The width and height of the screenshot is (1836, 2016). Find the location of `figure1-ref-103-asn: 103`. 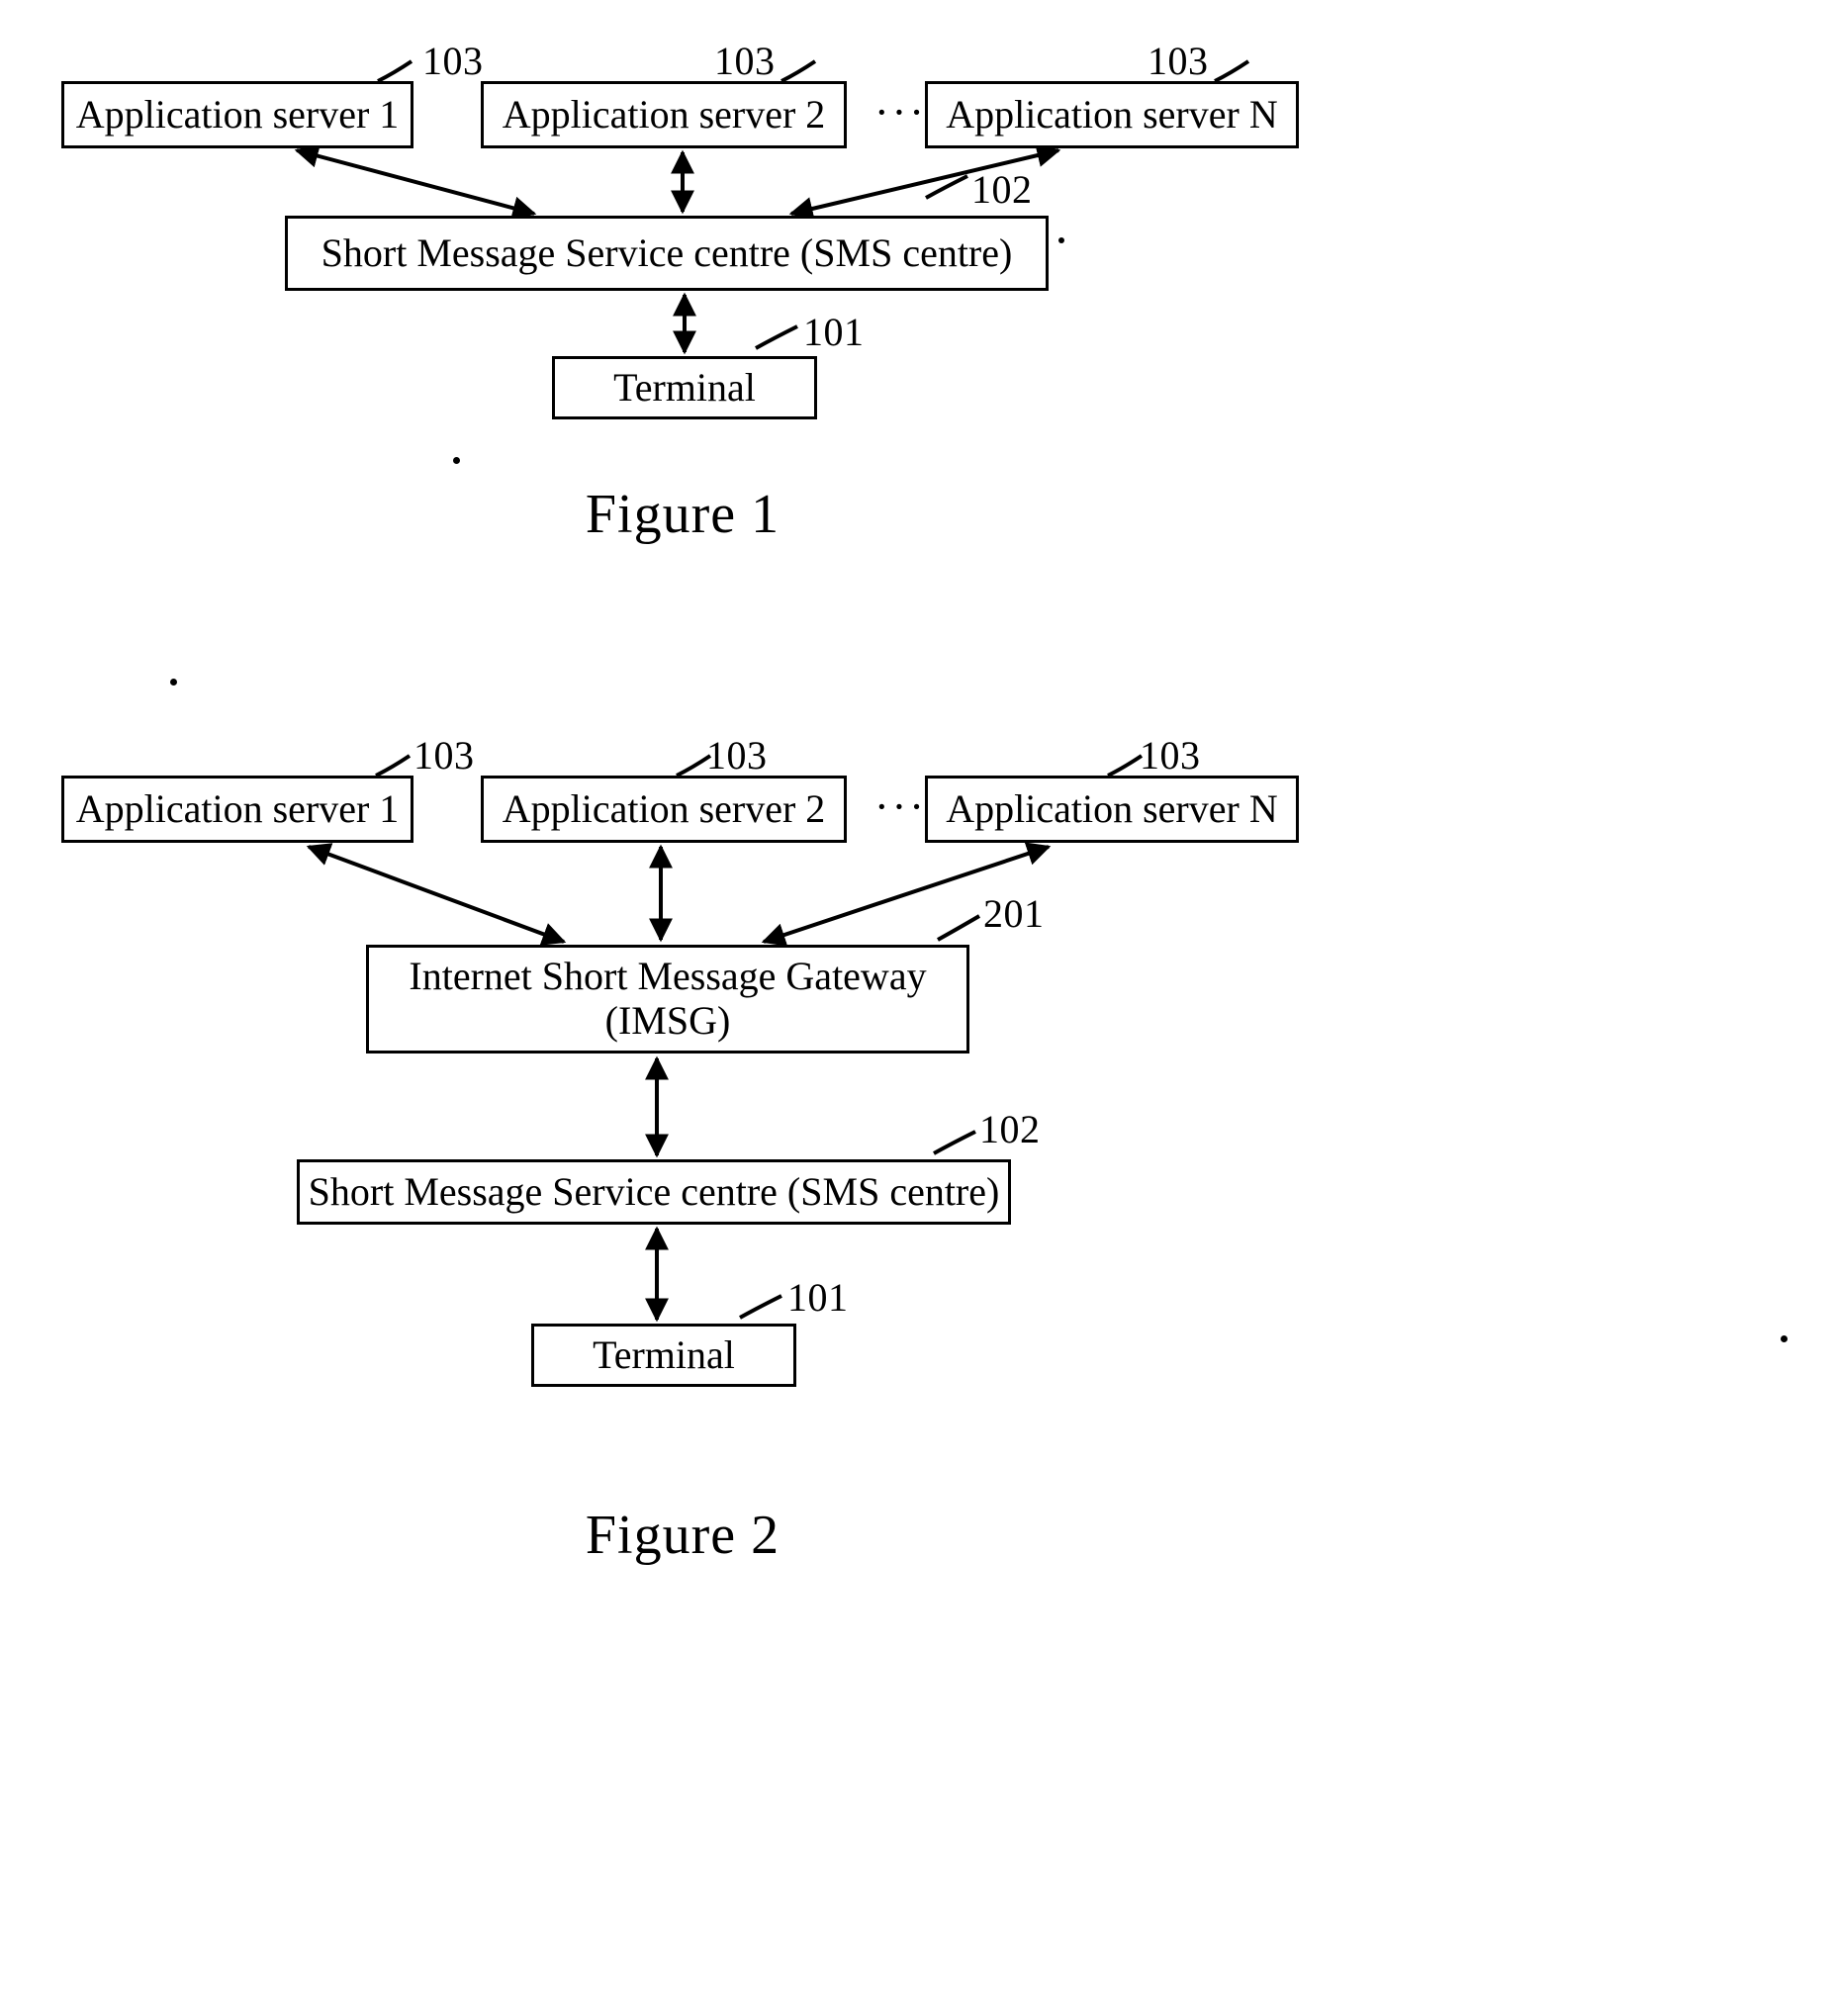

figure1-ref-103-asn: 103 is located at coordinates (1178, 61).